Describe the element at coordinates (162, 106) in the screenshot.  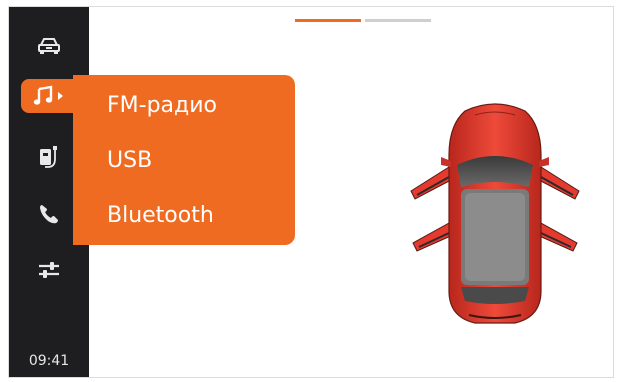
I see `menu-item-fm-radio: FM-радио` at that location.